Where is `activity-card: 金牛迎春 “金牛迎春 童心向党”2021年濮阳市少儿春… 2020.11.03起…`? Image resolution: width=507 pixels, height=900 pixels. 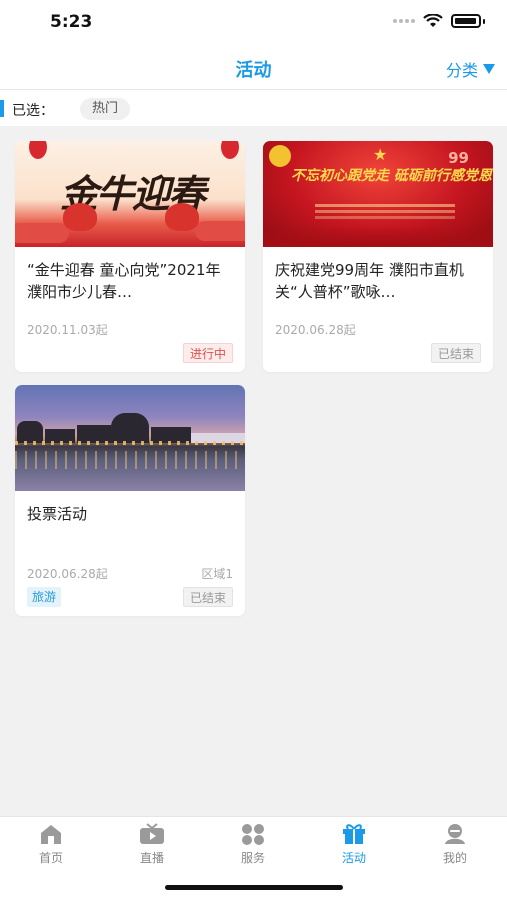 activity-card: 金牛迎春 “金牛迎春 童心向党”2021年濮阳市少儿春… 2020.11.03起… is located at coordinates (130, 256).